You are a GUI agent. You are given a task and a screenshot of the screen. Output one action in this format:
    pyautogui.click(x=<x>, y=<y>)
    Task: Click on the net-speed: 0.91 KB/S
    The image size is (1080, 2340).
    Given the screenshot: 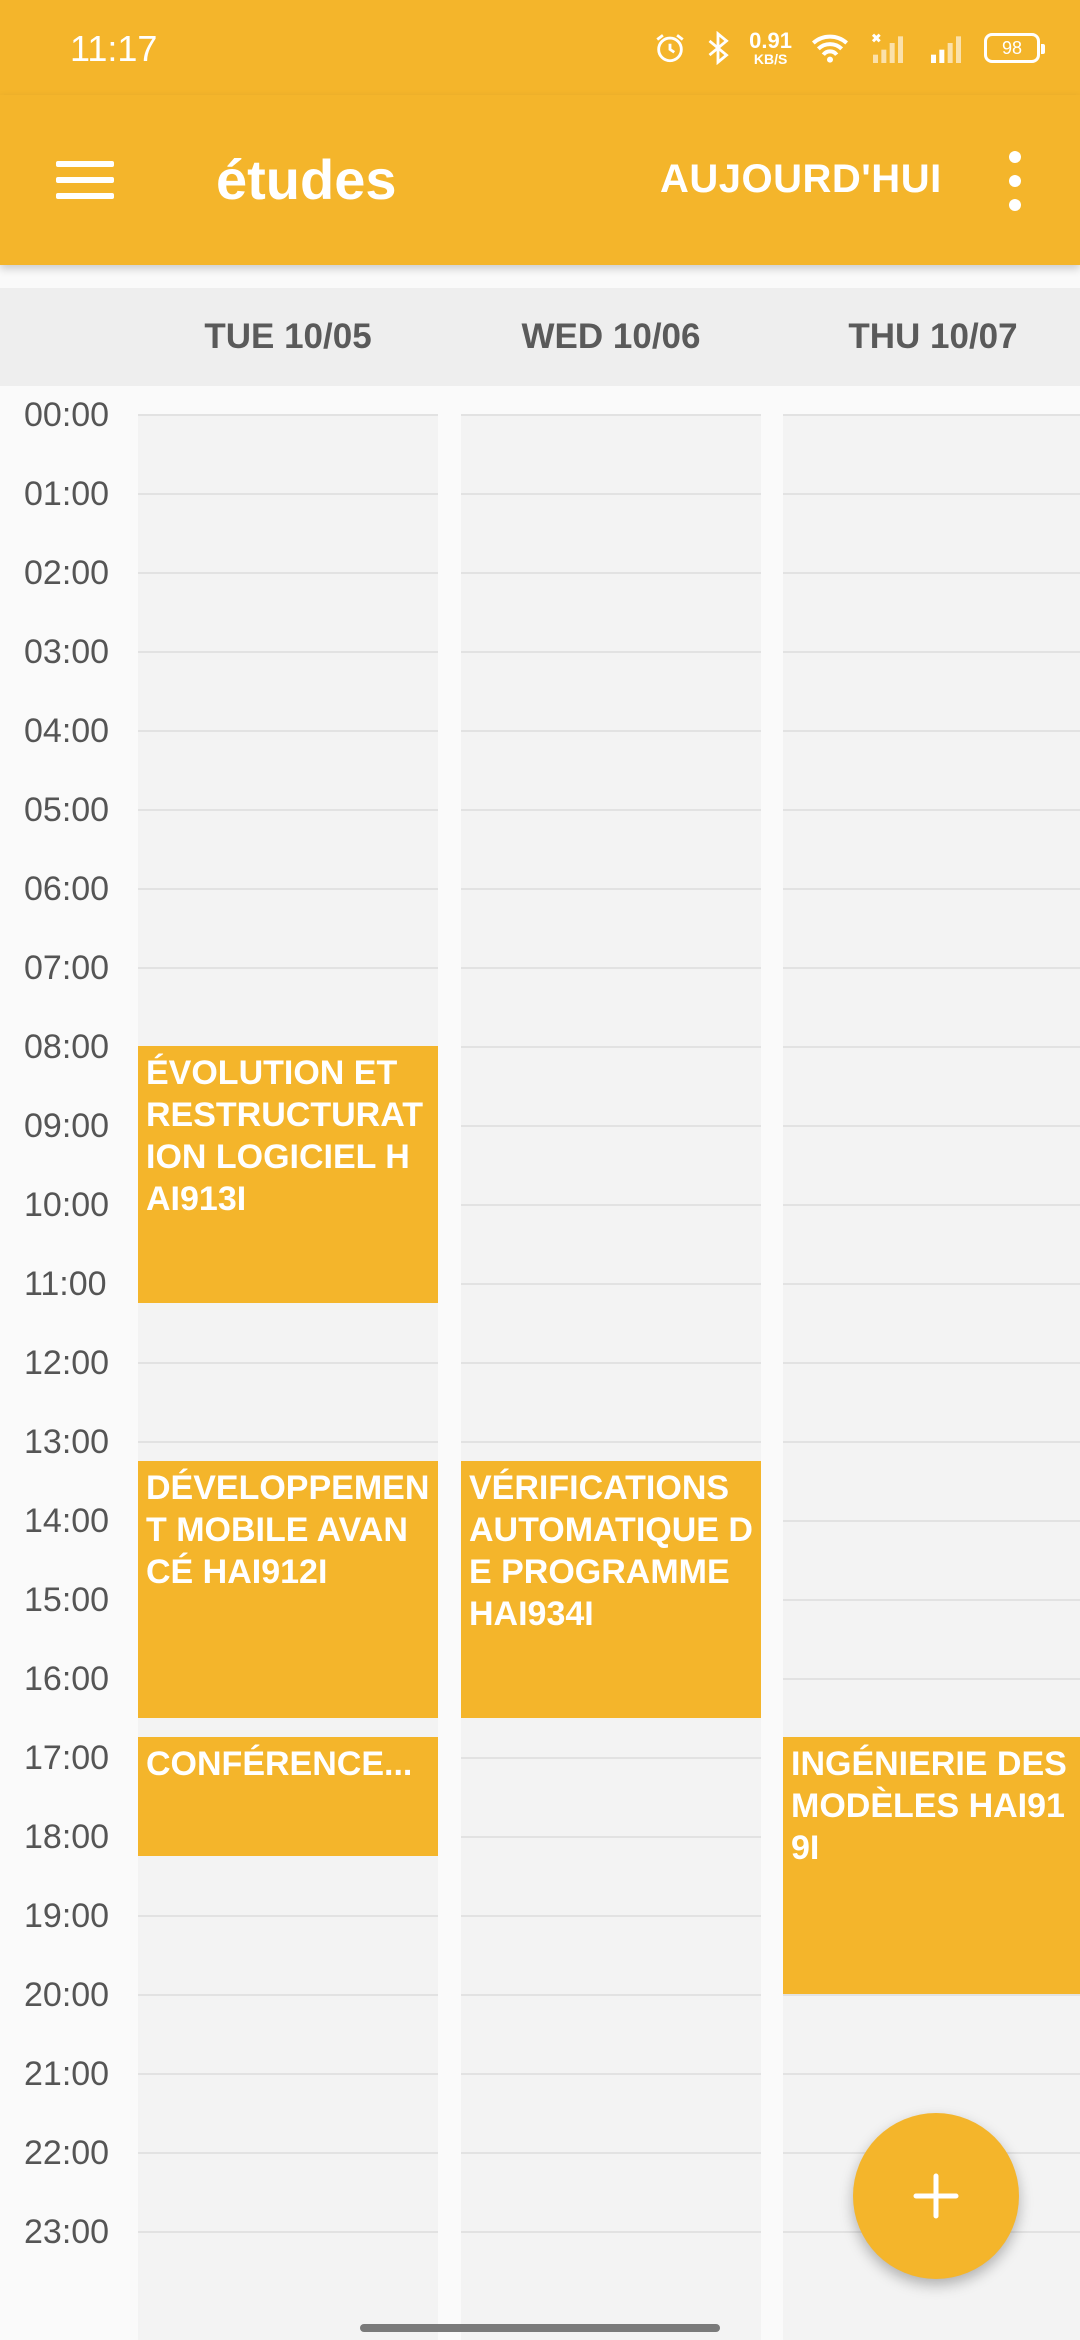 What is the action you would take?
    pyautogui.click(x=770, y=47)
    